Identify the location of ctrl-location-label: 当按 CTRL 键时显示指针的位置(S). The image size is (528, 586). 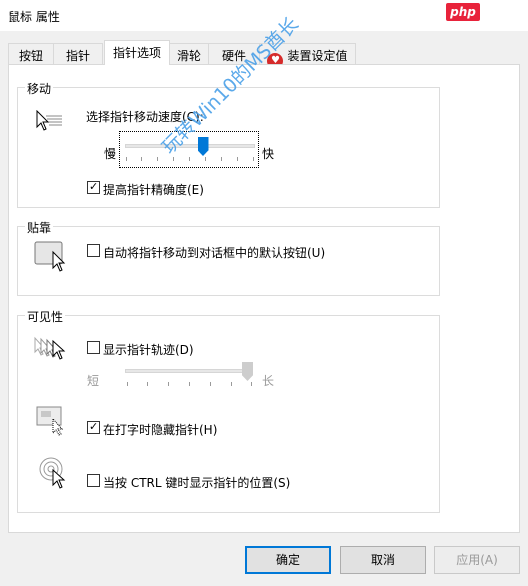
(197, 483).